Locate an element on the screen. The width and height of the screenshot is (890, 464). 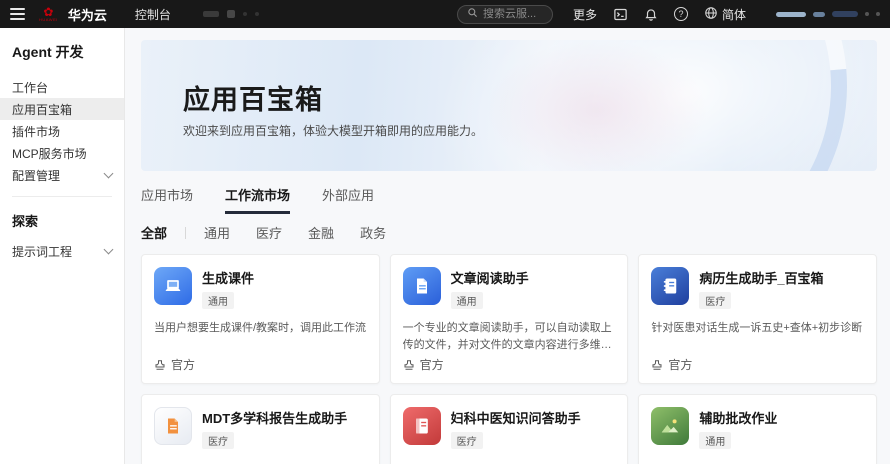
tab-external-apps: 外部应用 is located at coordinates (348, 199).